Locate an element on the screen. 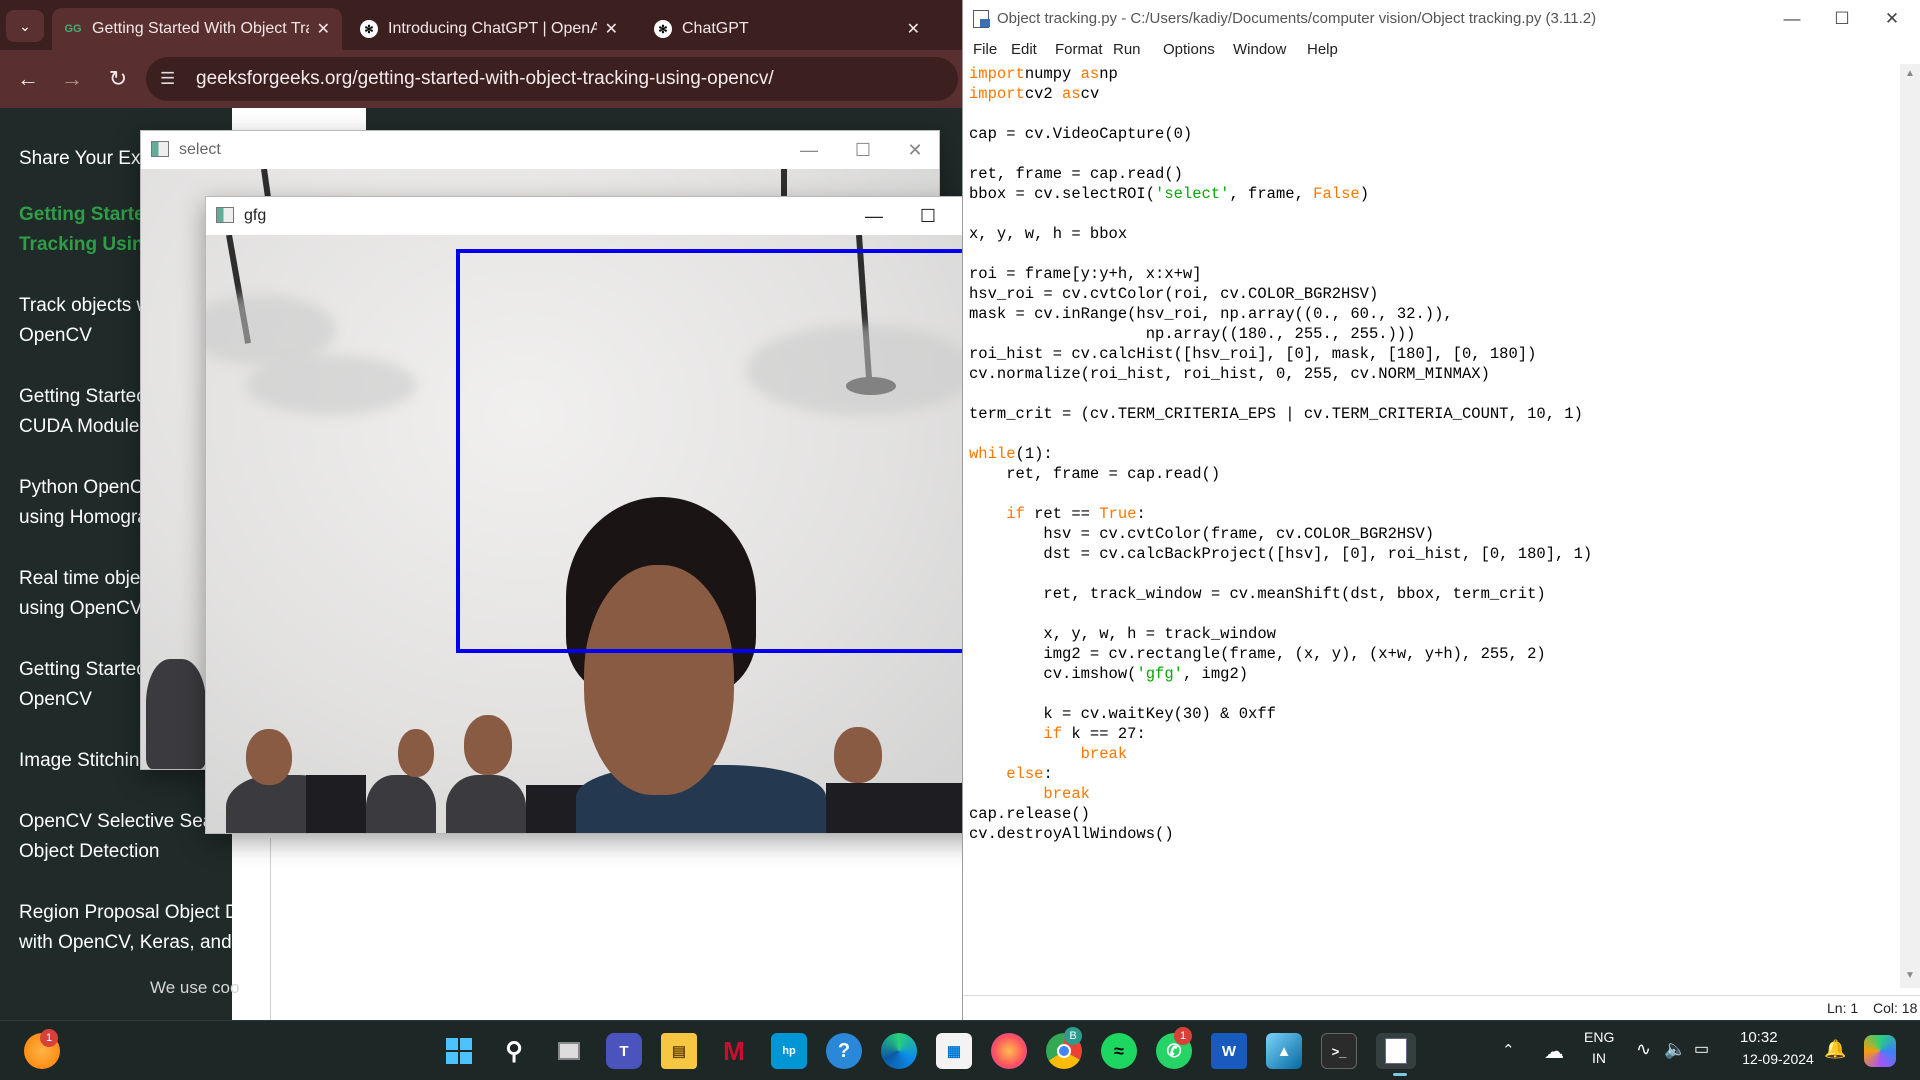  scroll-down-icon: ▼ is located at coordinates (1910, 975).